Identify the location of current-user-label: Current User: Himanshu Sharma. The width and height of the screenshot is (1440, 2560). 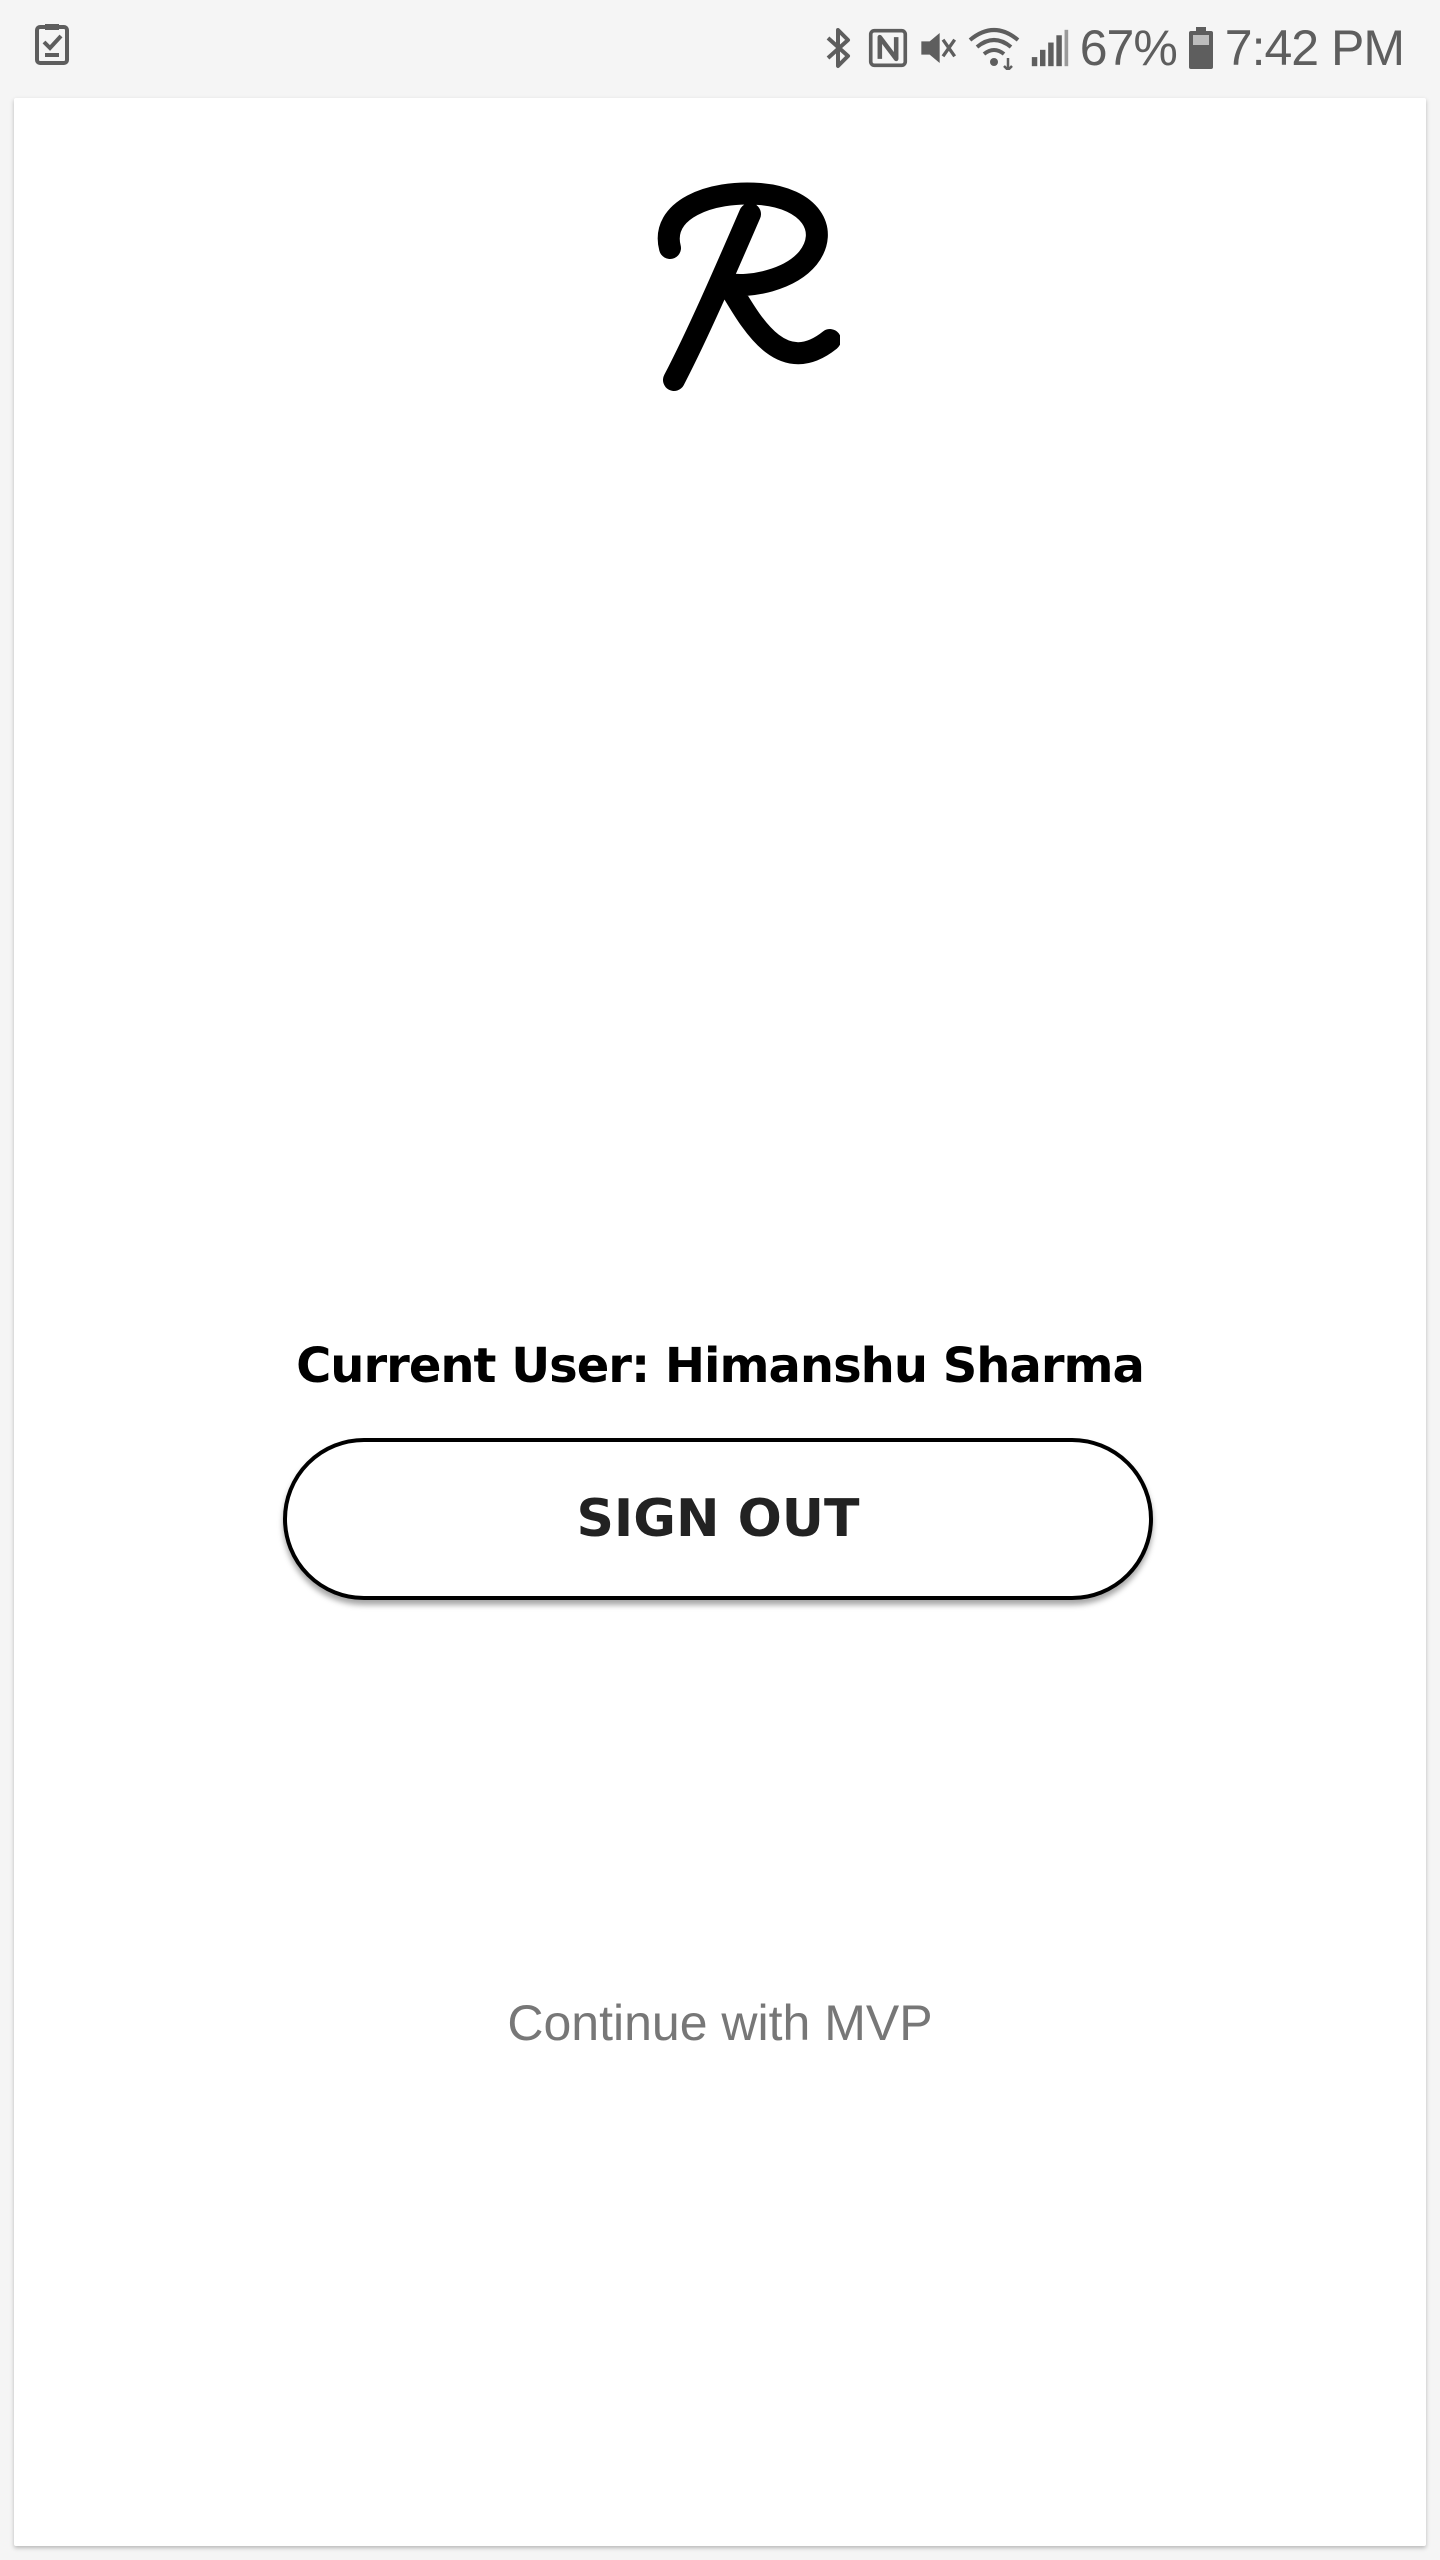
(720, 1366).